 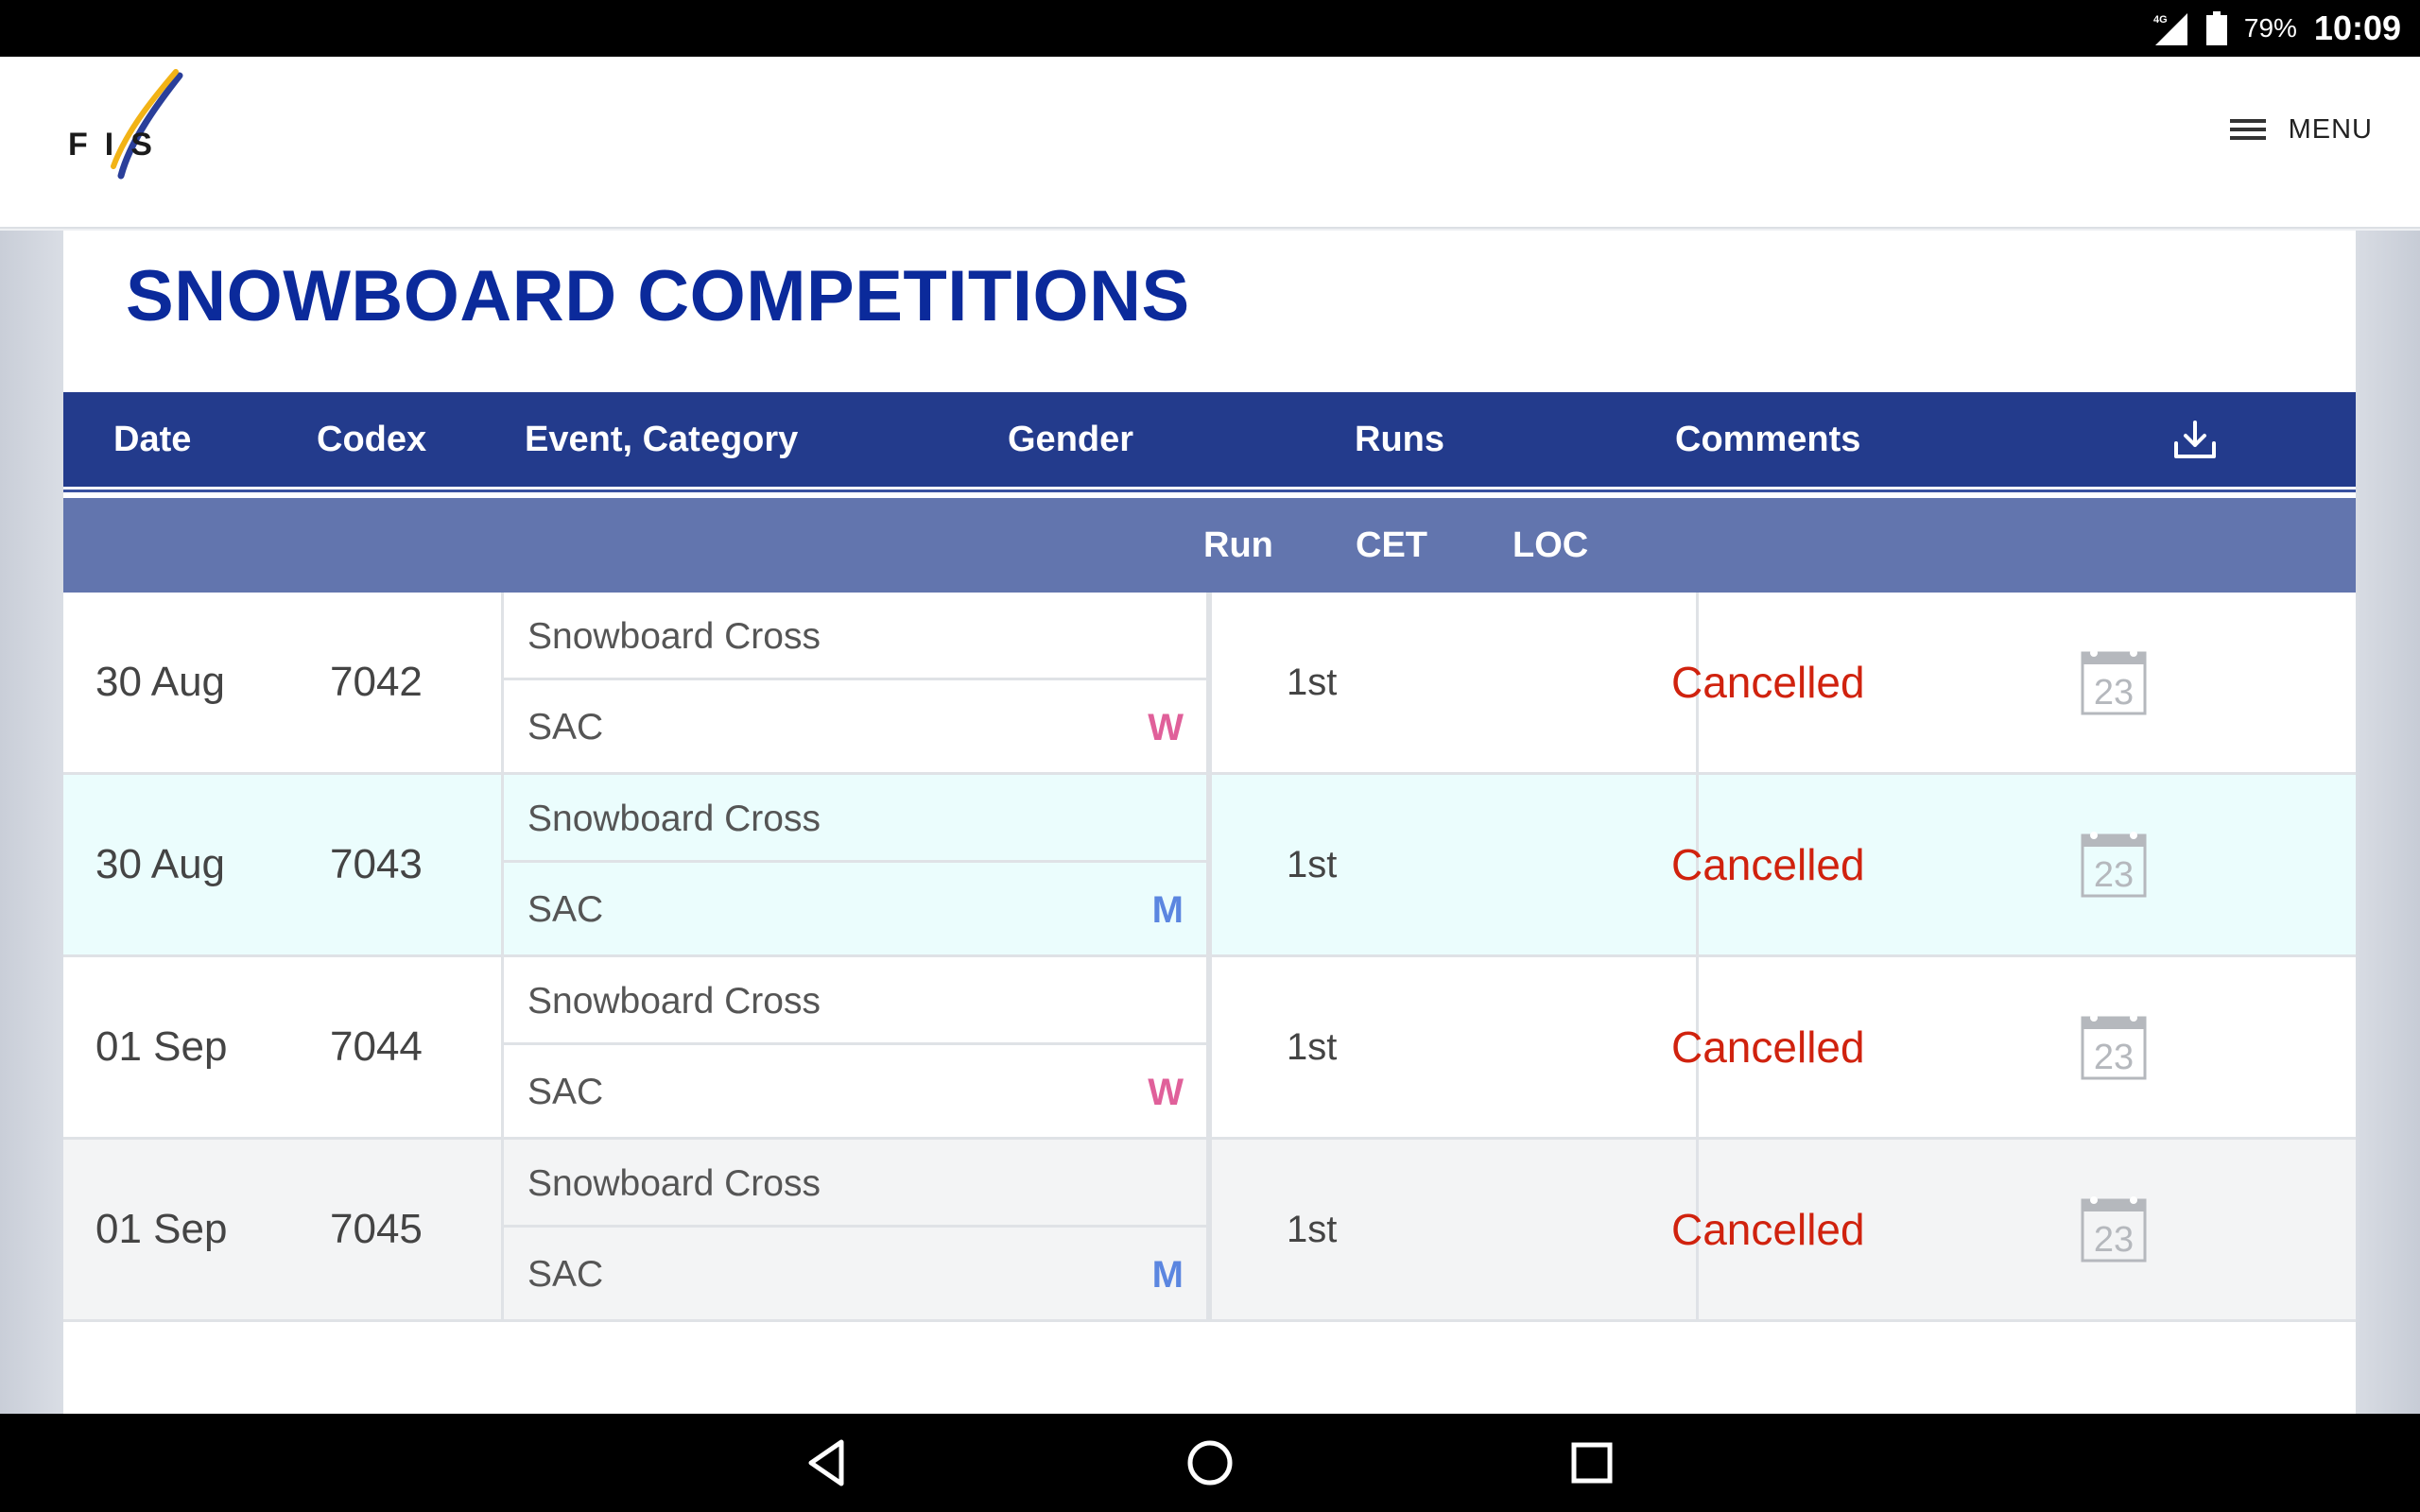 What do you see at coordinates (2216, 28) in the screenshot?
I see `battery-icon` at bounding box center [2216, 28].